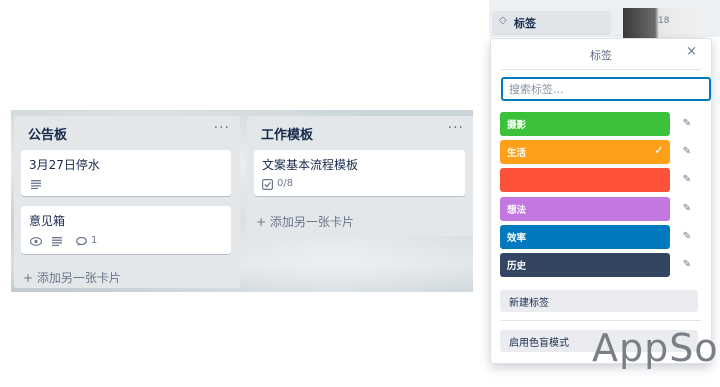 The height and width of the screenshot is (387, 720). What do you see at coordinates (601, 55) in the screenshot?
I see `popover-title: 标签` at bounding box center [601, 55].